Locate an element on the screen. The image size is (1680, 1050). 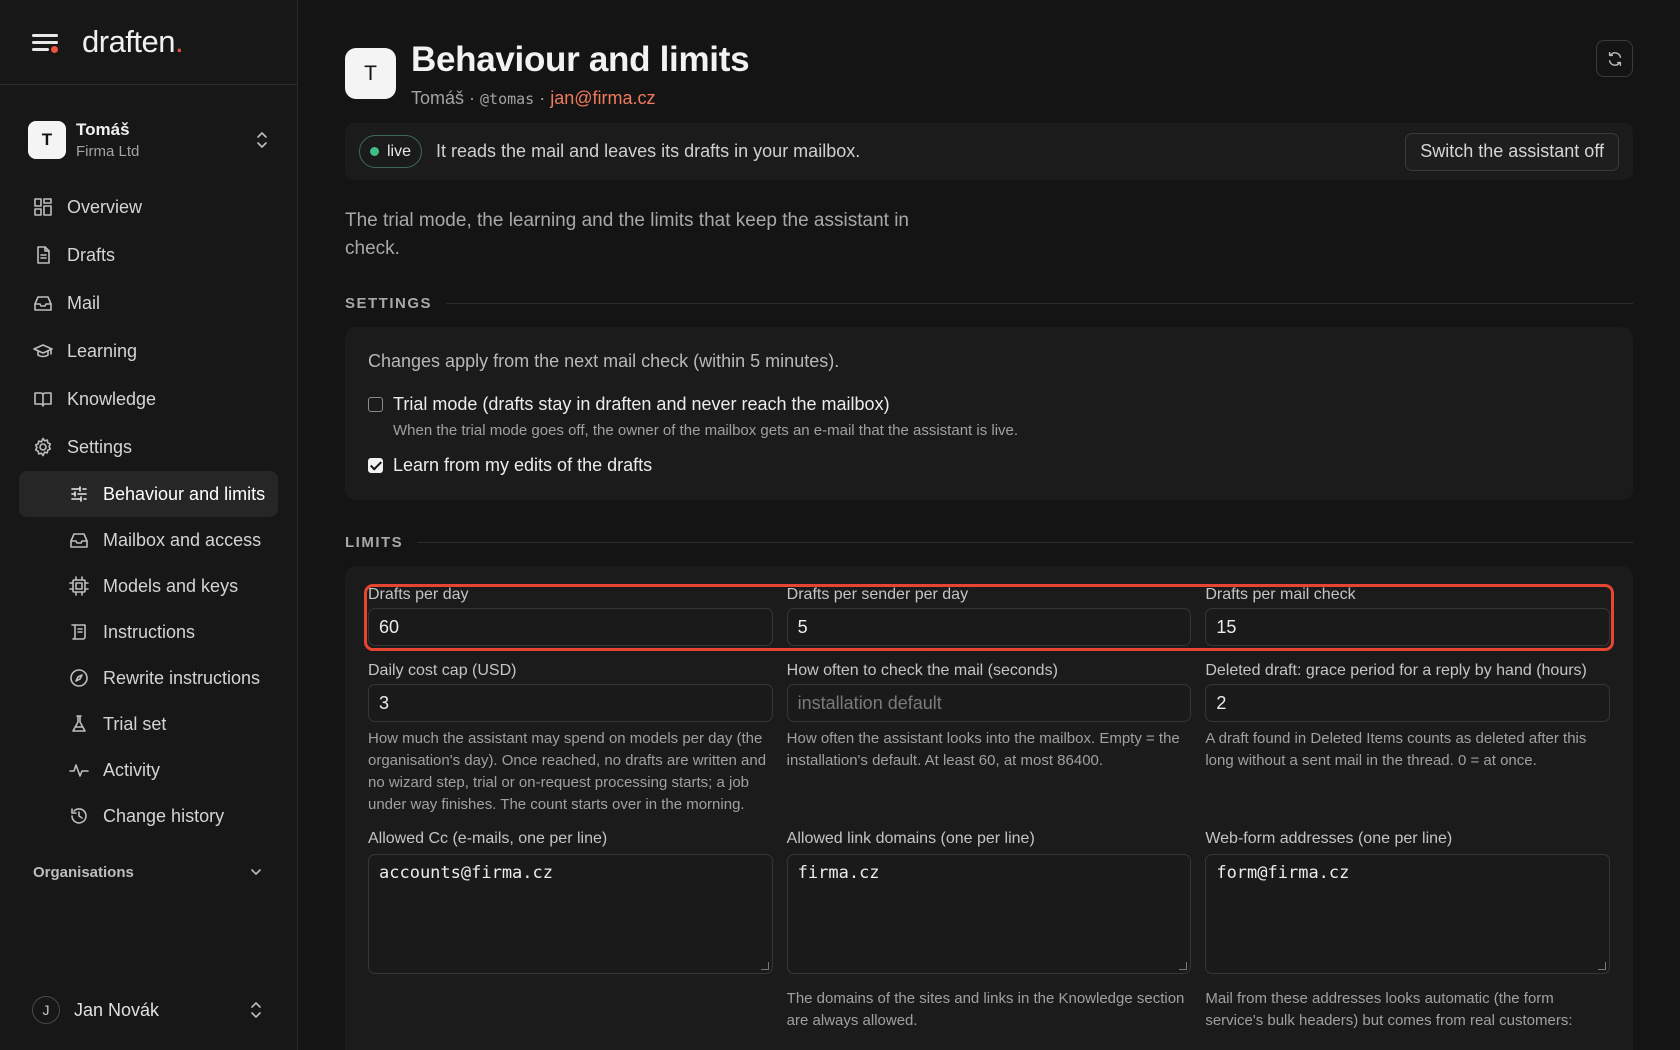
chevron-down-icon is located at coordinates (256, 872).